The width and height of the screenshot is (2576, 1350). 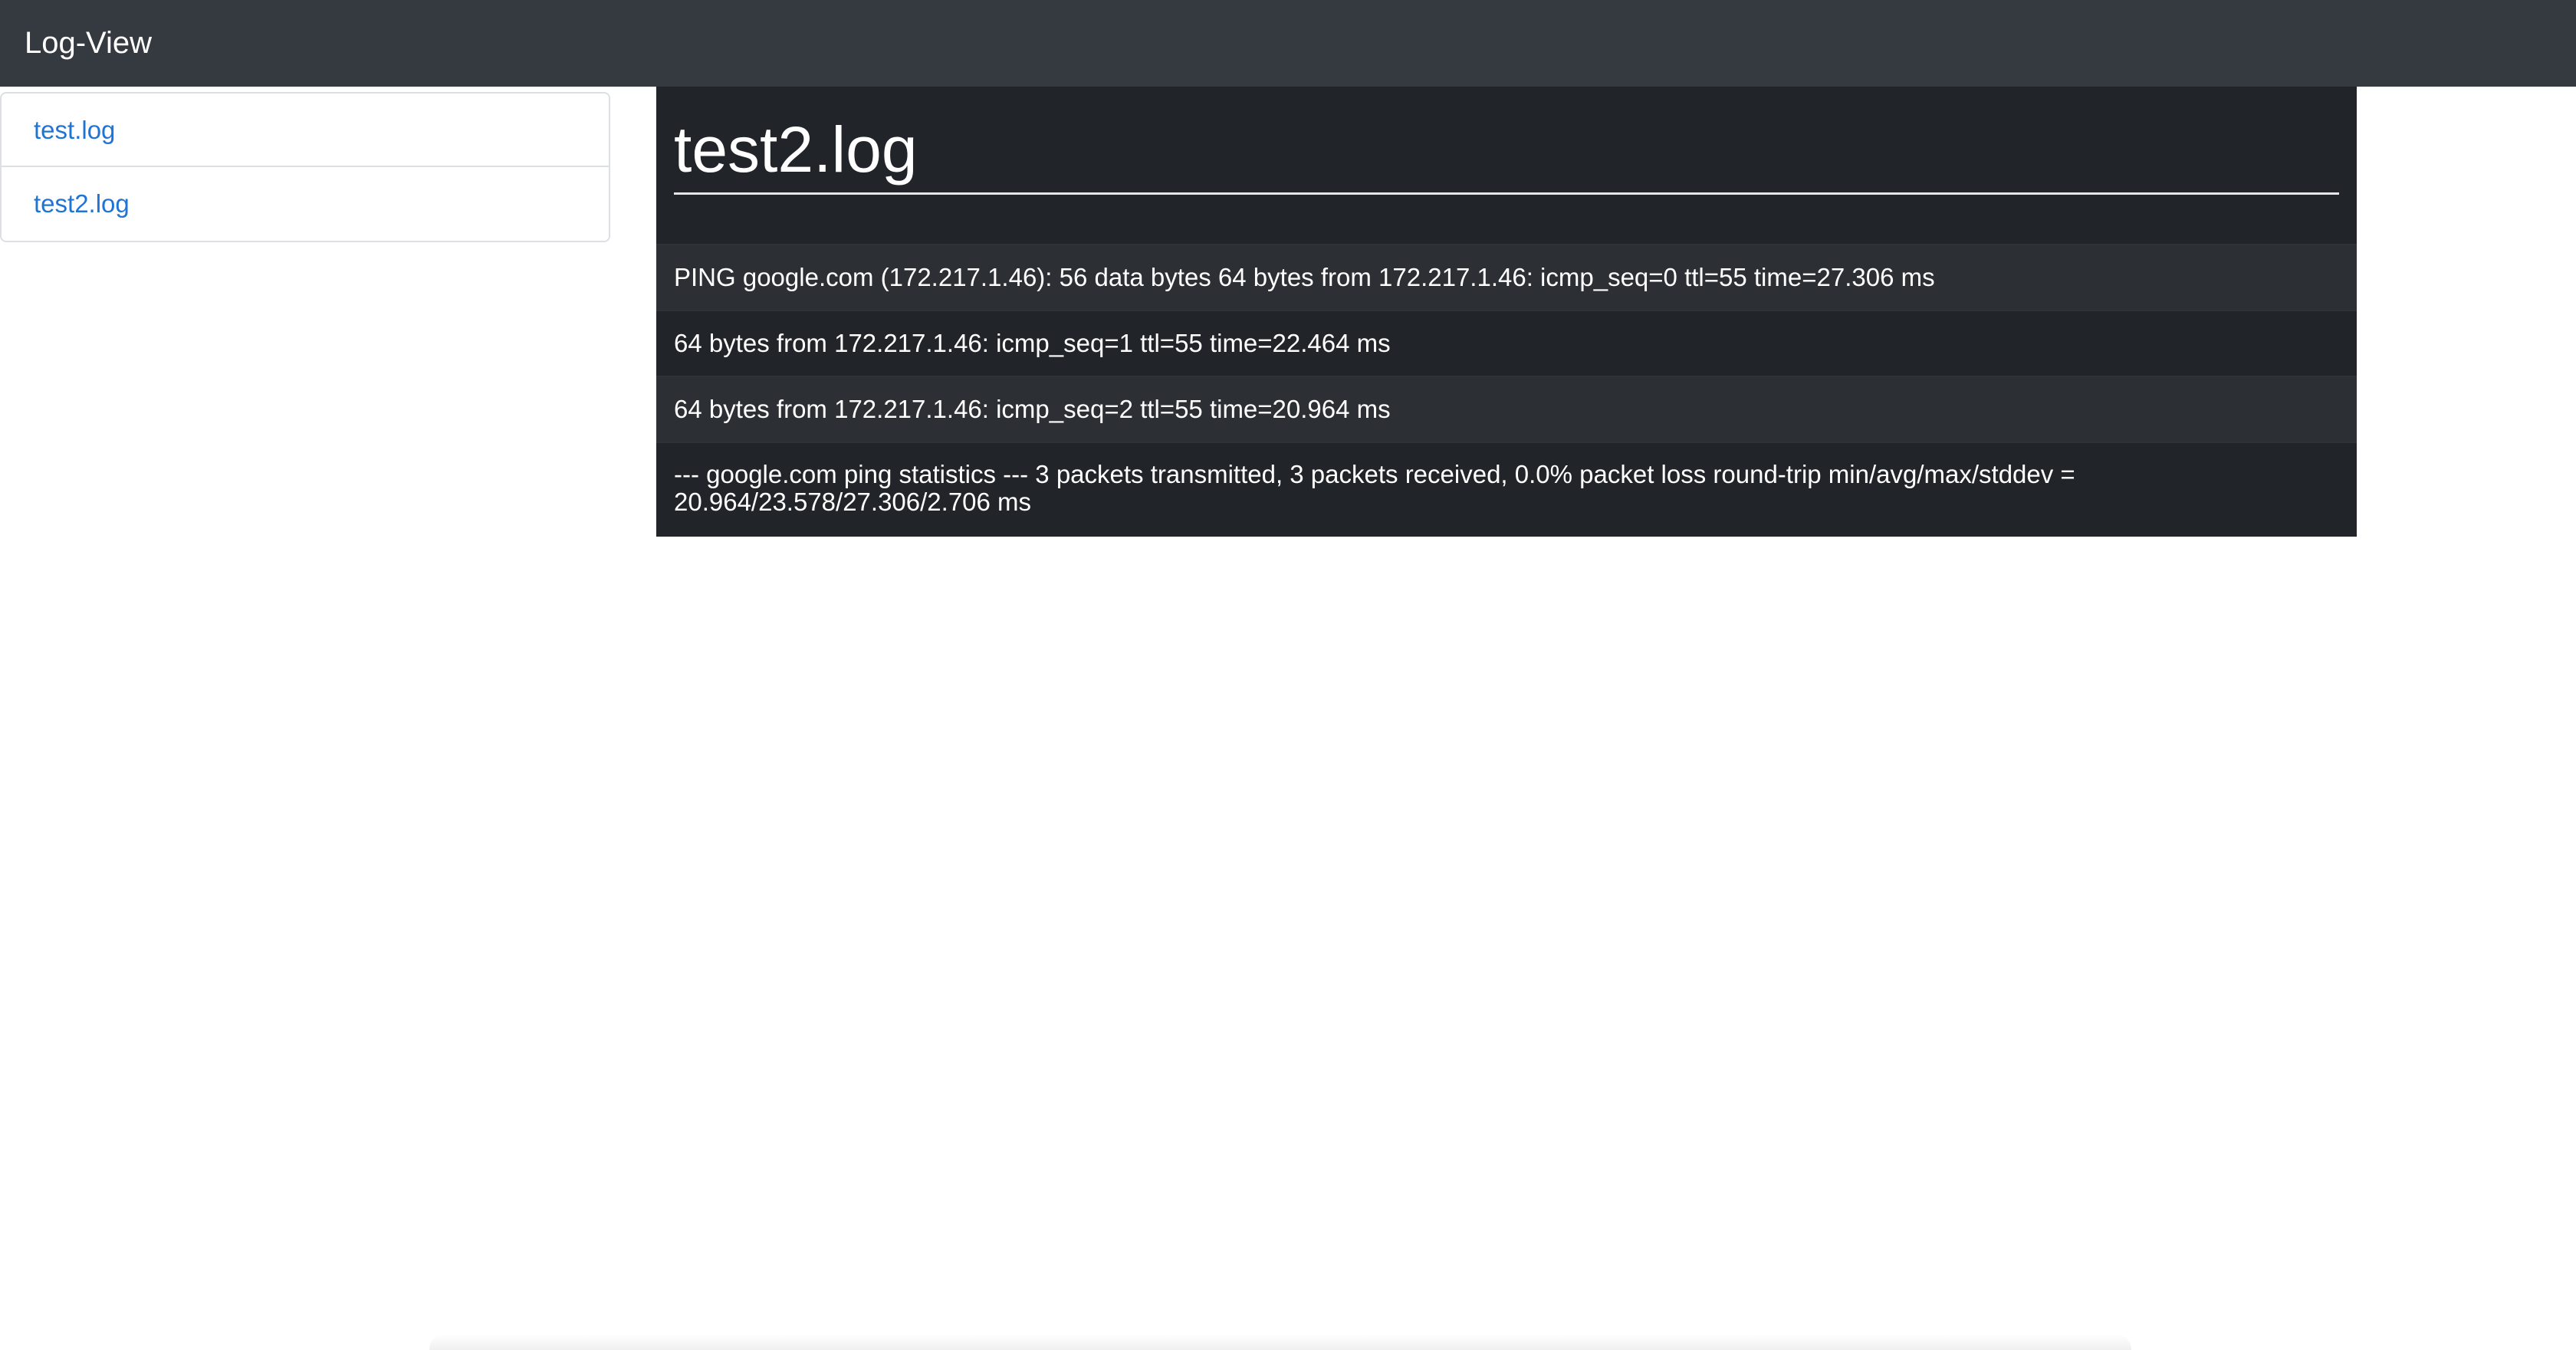 I want to click on bottom-shadow-decoration, so click(x=1280, y=1342).